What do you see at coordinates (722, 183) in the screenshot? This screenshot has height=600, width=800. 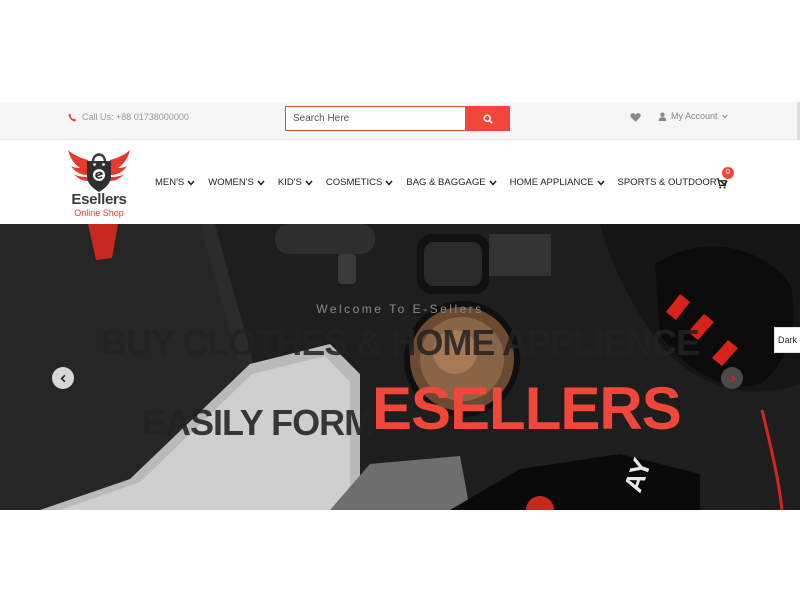 I see `cart-icon` at bounding box center [722, 183].